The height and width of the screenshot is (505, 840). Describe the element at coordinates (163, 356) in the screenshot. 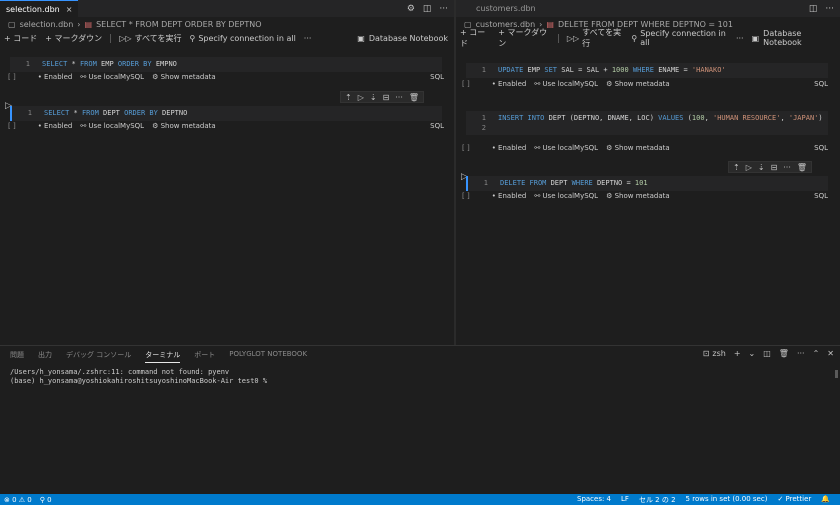

I see `tab-terminal: ターミナル` at that location.